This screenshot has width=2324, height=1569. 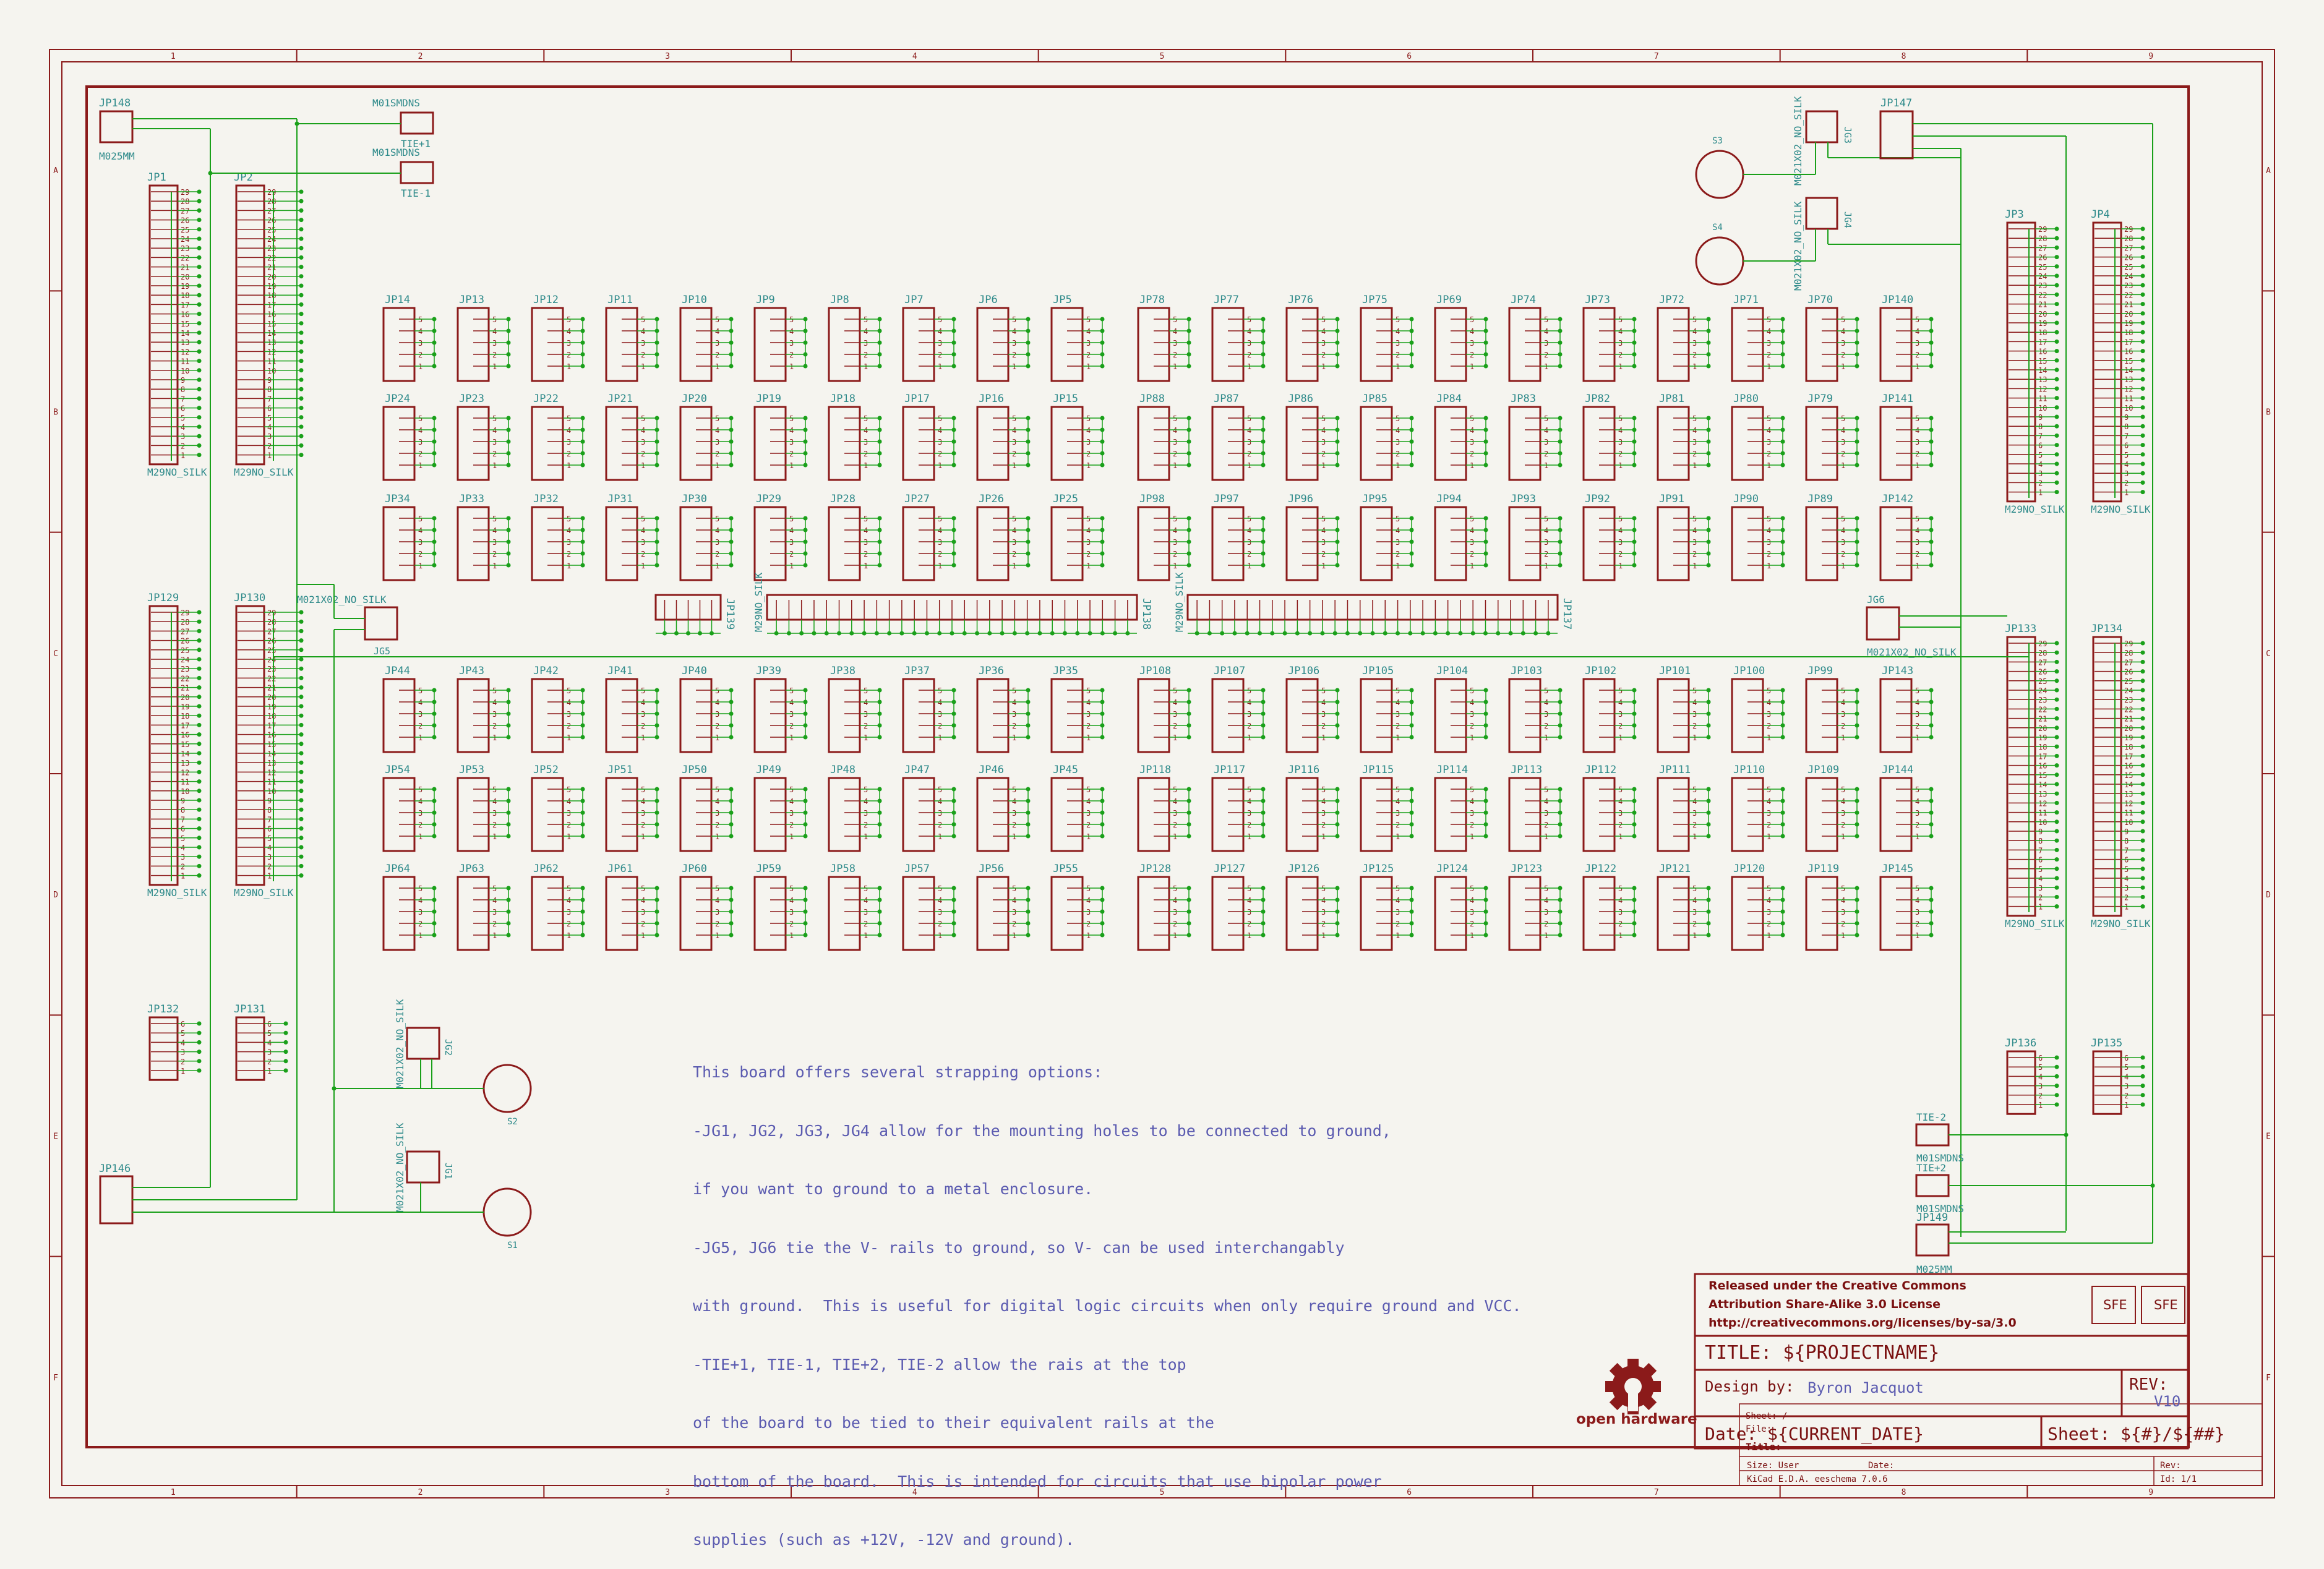 What do you see at coordinates (272, 277) in the screenshot?
I see `pin-number: 20` at bounding box center [272, 277].